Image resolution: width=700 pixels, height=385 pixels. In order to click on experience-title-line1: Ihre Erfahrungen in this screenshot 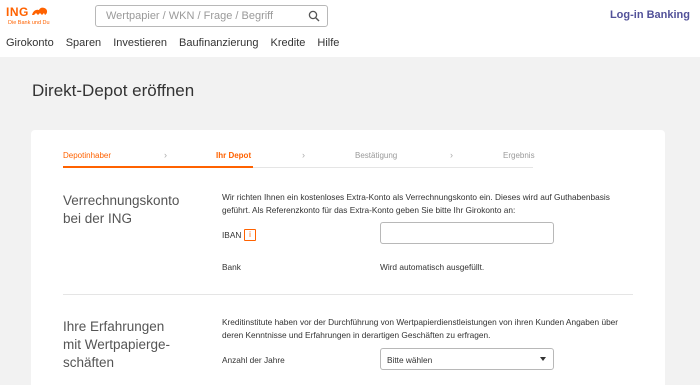, I will do `click(114, 326)`.